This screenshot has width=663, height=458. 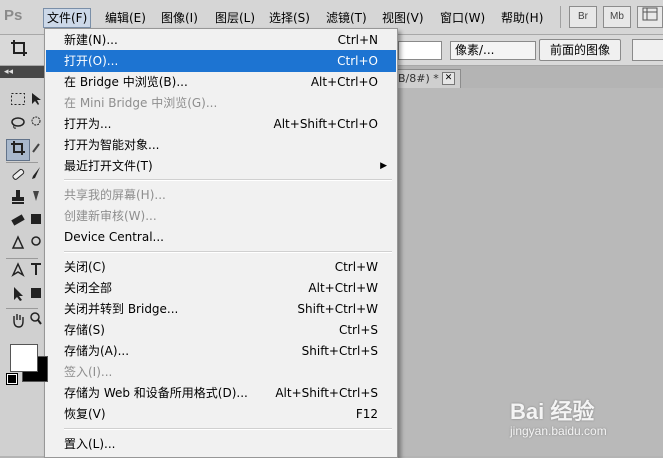 What do you see at coordinates (18, 296) in the screenshot?
I see `path-selection-tool-icon` at bounding box center [18, 296].